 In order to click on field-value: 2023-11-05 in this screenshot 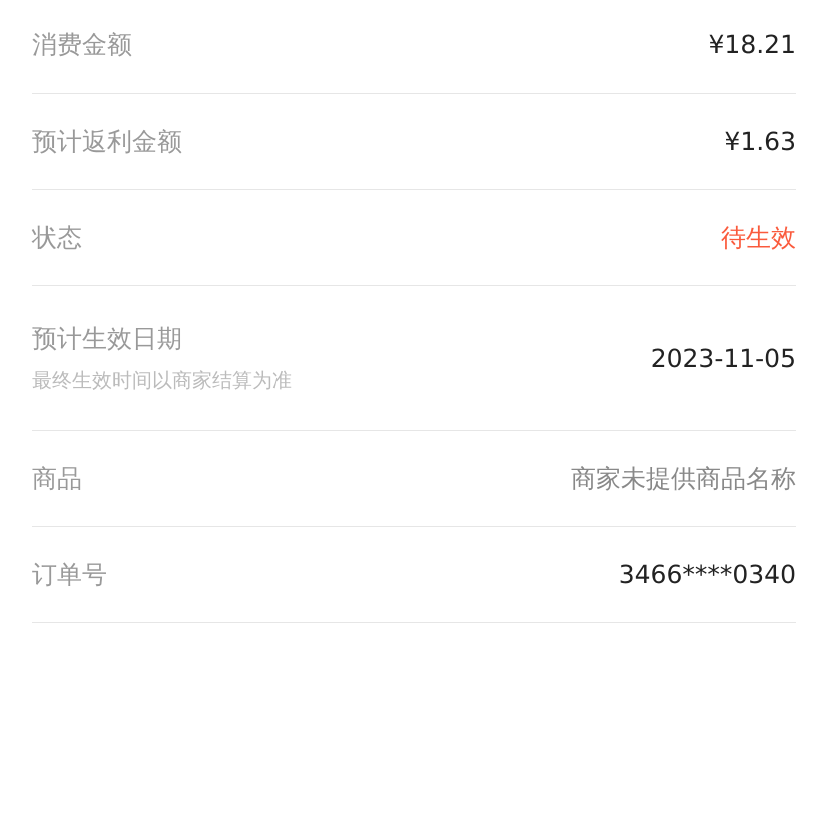, I will do `click(723, 358)`.